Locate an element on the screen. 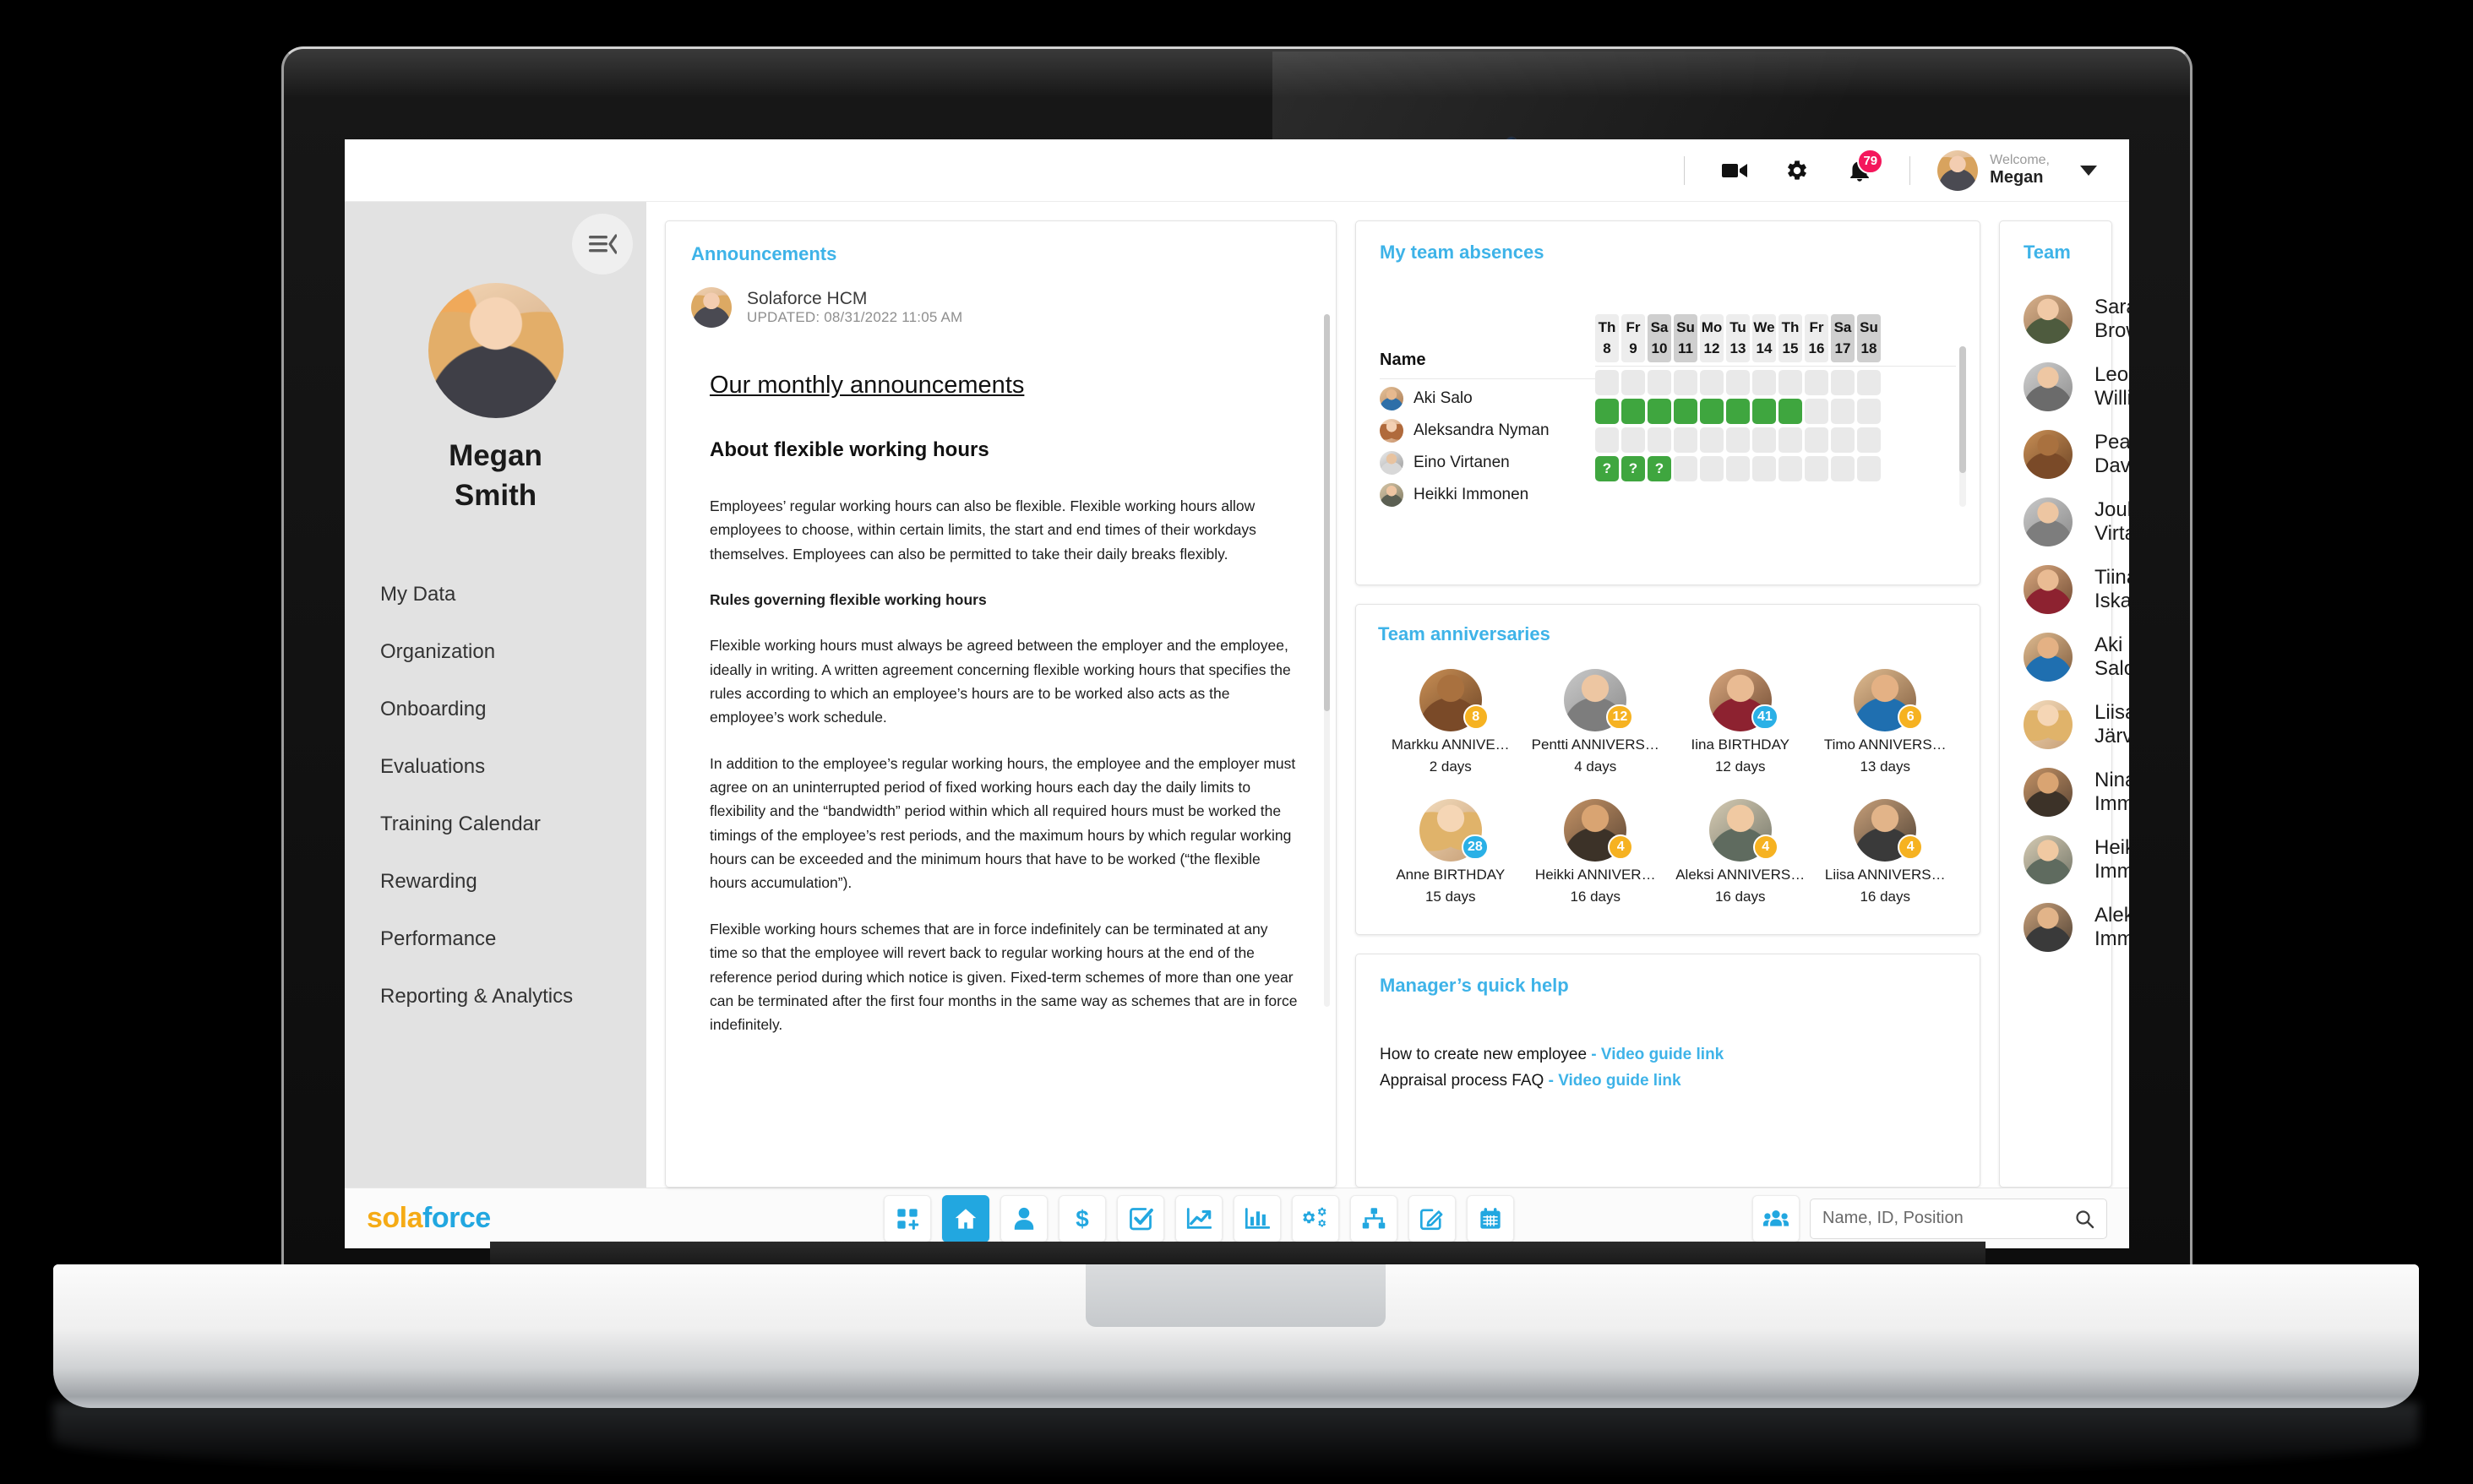  team-member-row: Pearl Davis is located at coordinates (2076, 454).